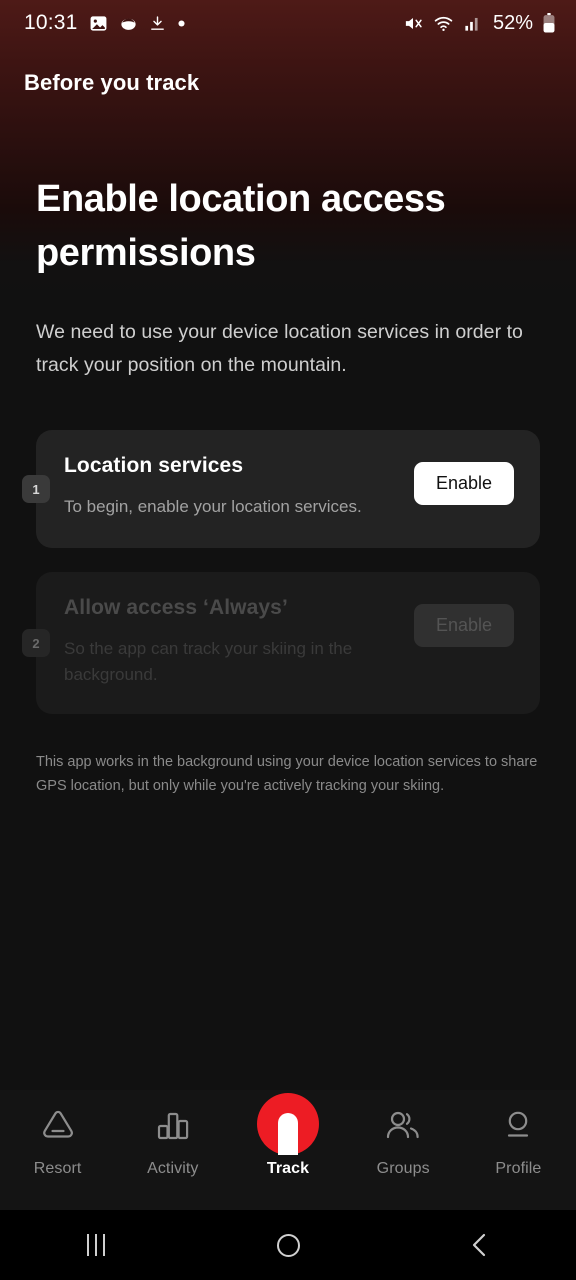 Image resolution: width=576 pixels, height=1280 pixels. Describe the element at coordinates (443, 23) in the screenshot. I see `wifi-icon` at that location.